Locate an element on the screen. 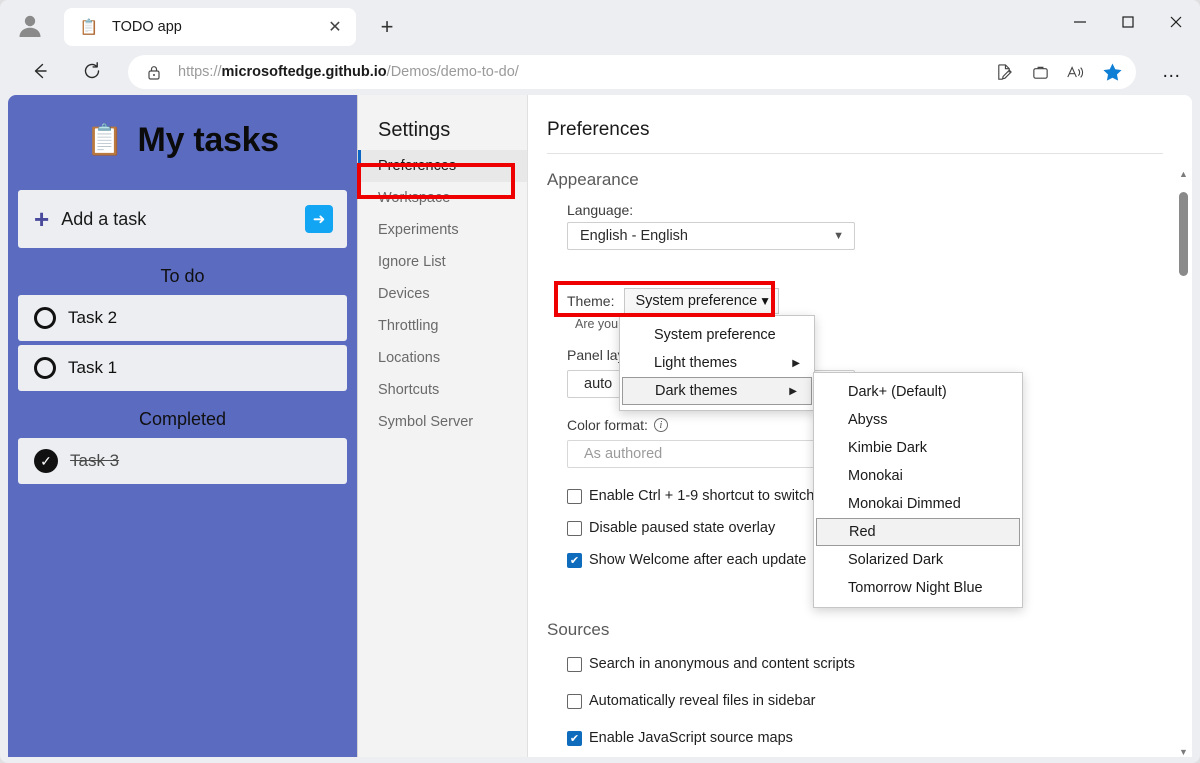  sidebar-item-experiments: Experiments is located at coordinates (442, 230).